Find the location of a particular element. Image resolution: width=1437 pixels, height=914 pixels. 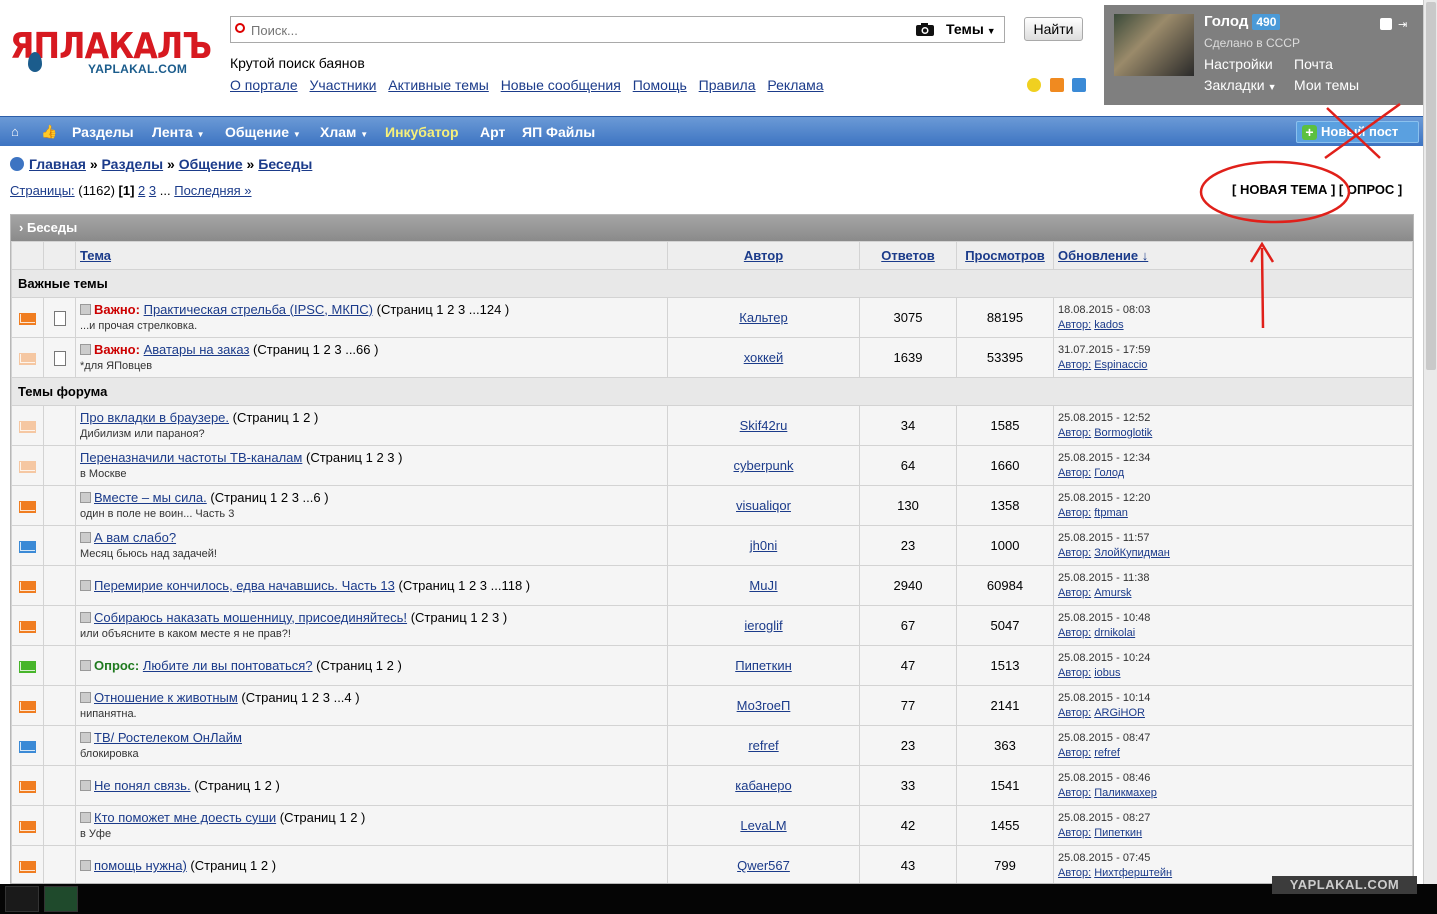

topic-last-author: ARGiHOR is located at coordinates (1119, 713).